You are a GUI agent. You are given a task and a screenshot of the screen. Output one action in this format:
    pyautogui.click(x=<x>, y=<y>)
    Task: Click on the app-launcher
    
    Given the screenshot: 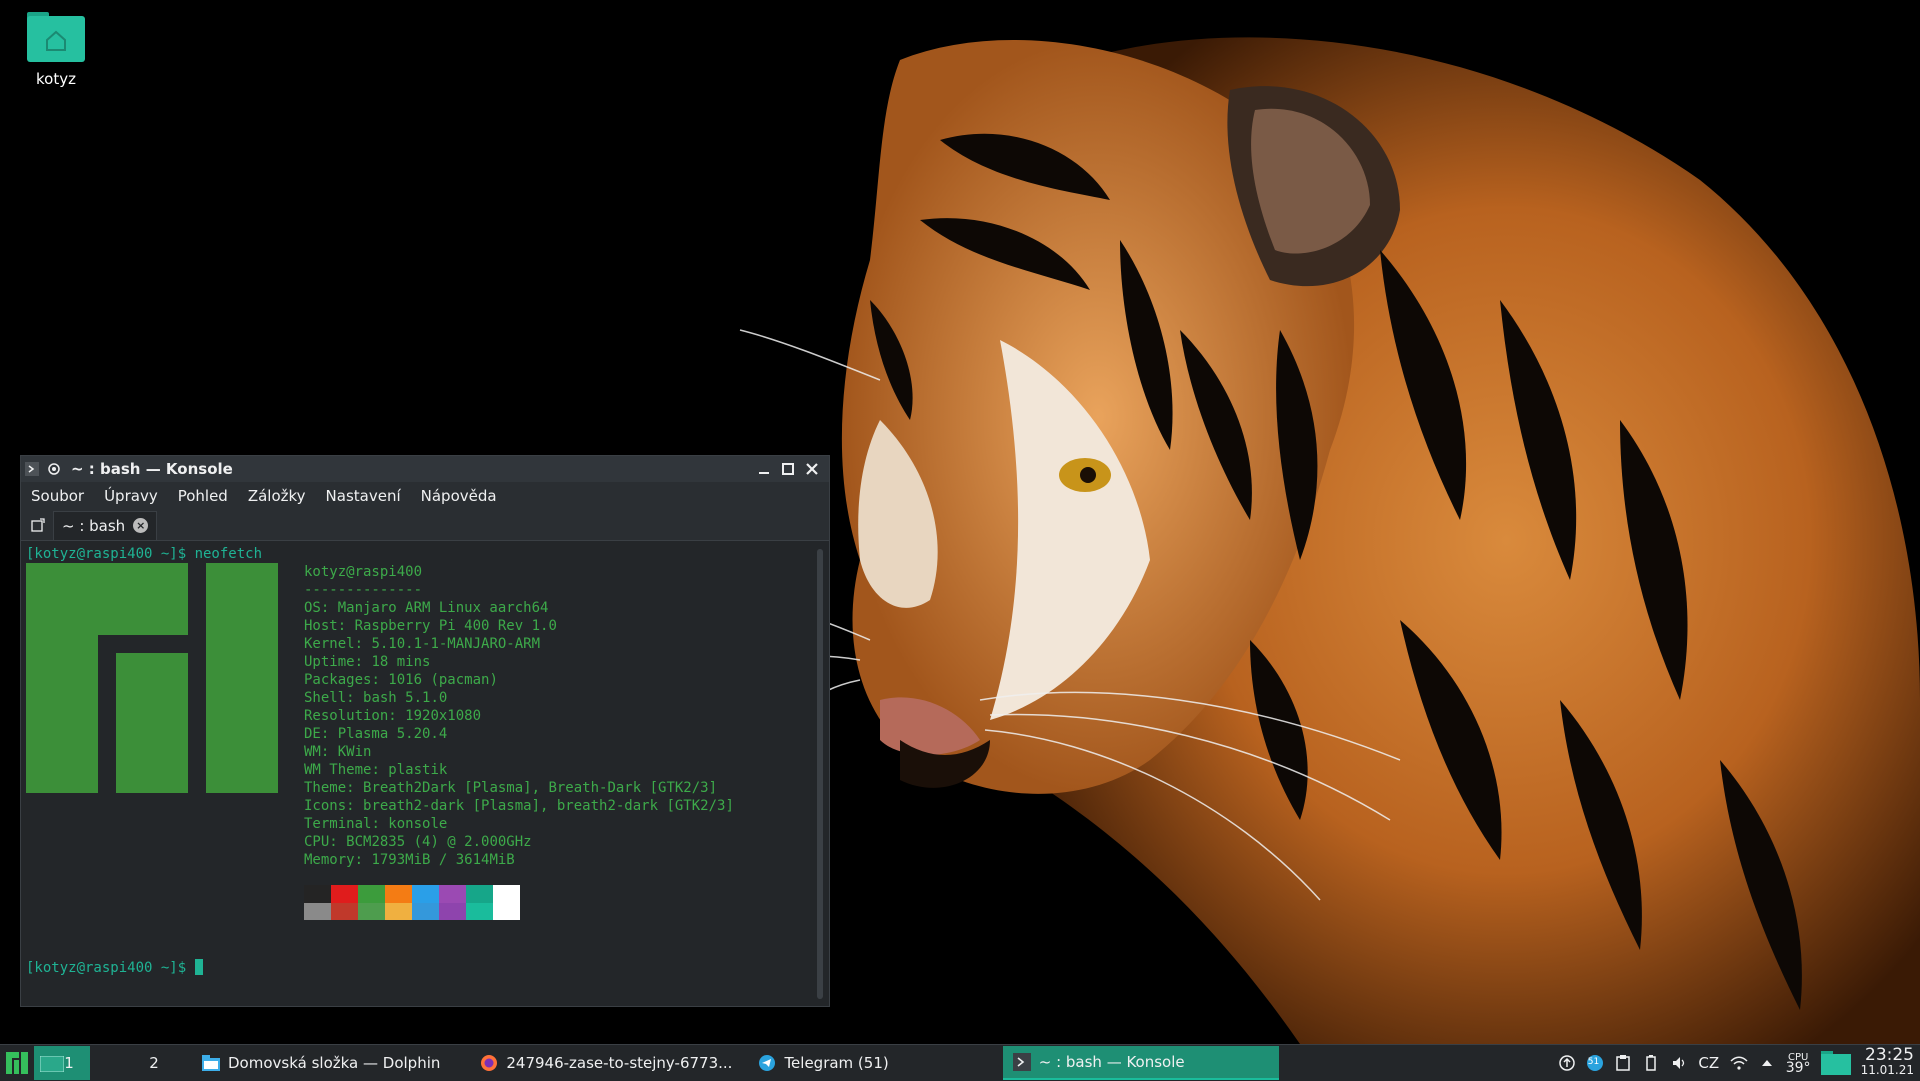 What is the action you would take?
    pyautogui.click(x=17, y=1063)
    